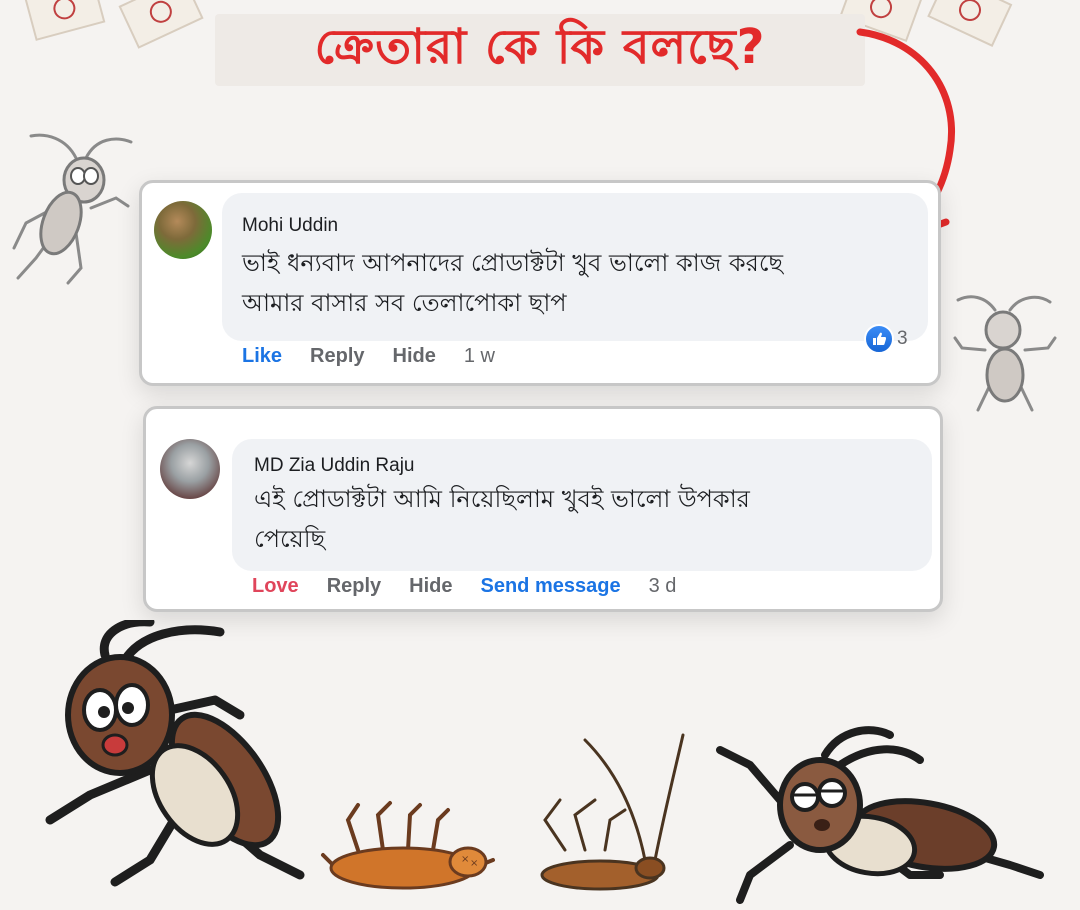 This screenshot has width=1080, height=910. Describe the element at coordinates (612, 812) in the screenshot. I see `dead-cockroach-icon` at that location.